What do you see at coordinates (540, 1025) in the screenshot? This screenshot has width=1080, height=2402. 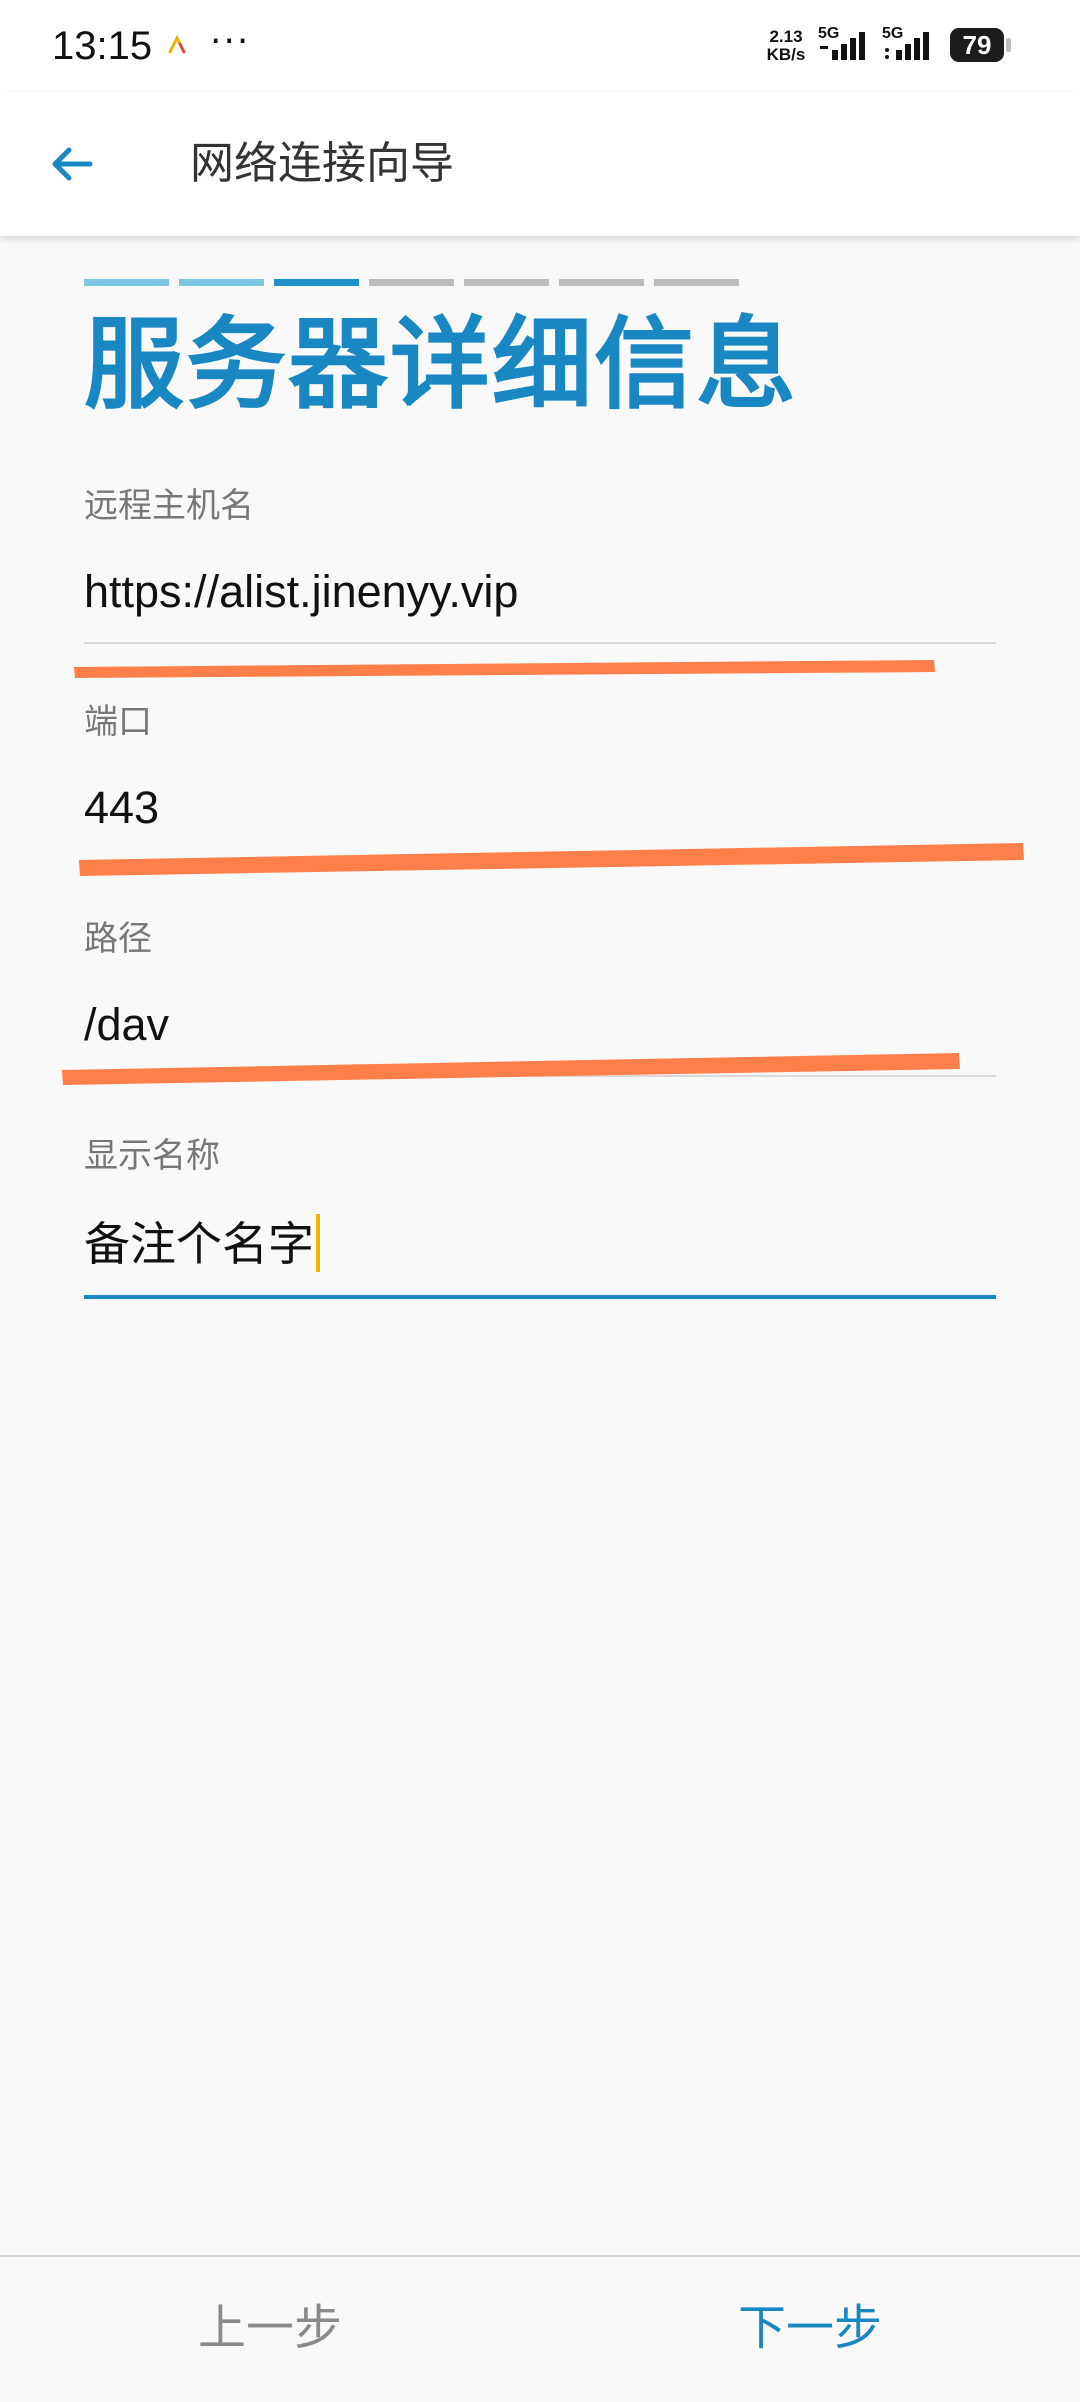 I see `path-input: /dav` at bounding box center [540, 1025].